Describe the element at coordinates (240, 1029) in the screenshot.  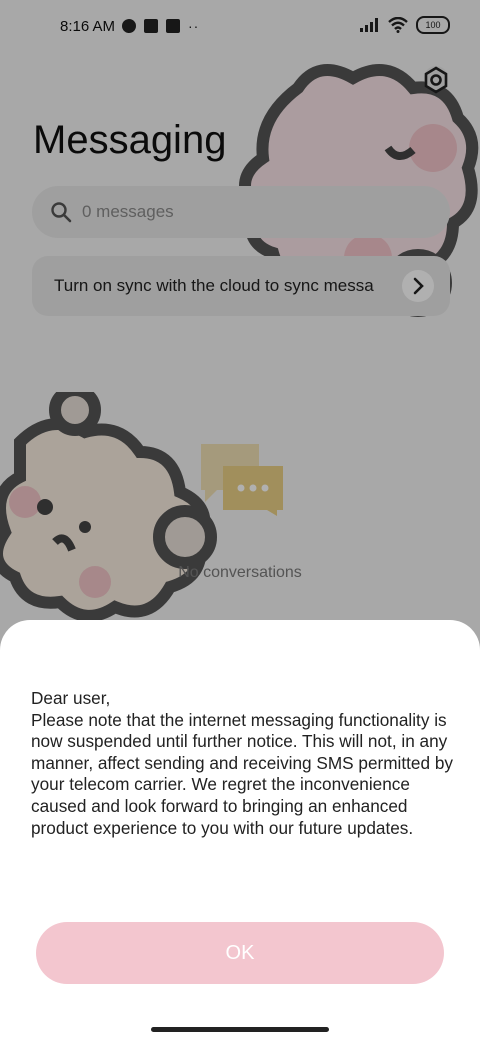
I see `home-indicator` at that location.